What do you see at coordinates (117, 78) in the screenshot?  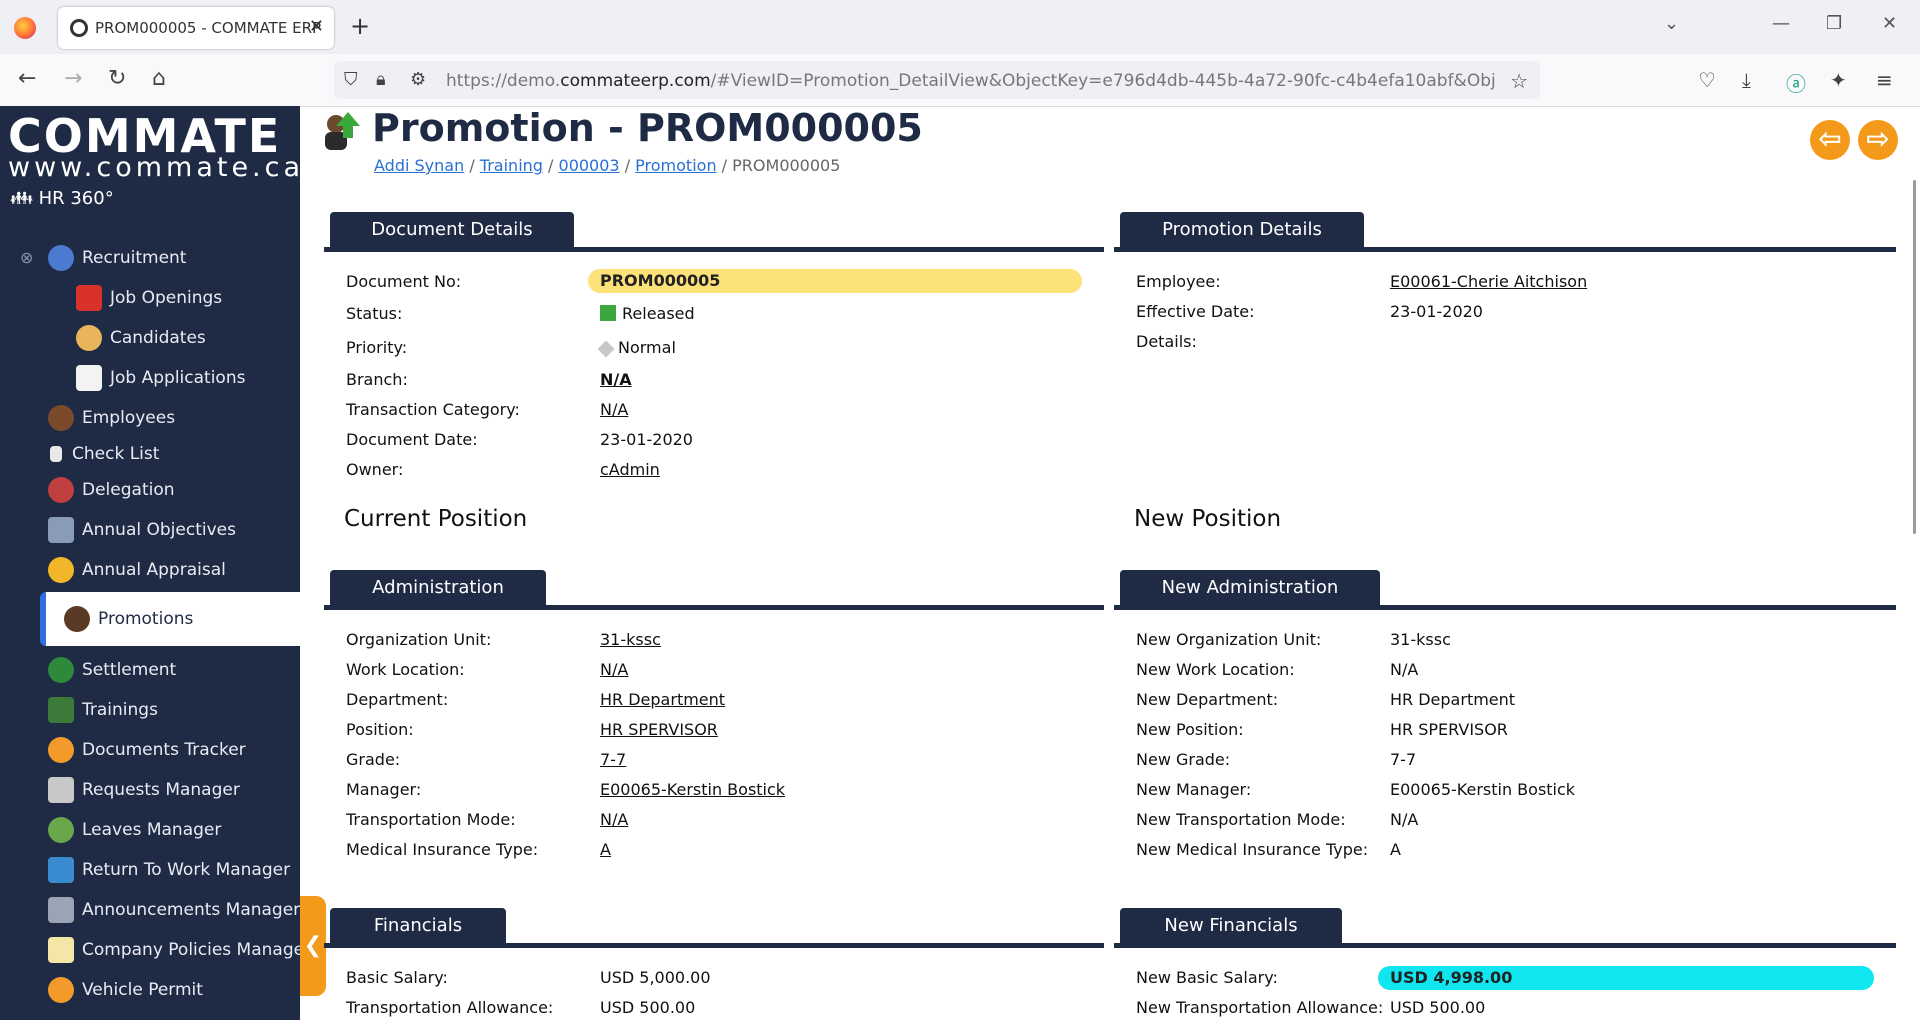 I see `reload-icon: ↻` at bounding box center [117, 78].